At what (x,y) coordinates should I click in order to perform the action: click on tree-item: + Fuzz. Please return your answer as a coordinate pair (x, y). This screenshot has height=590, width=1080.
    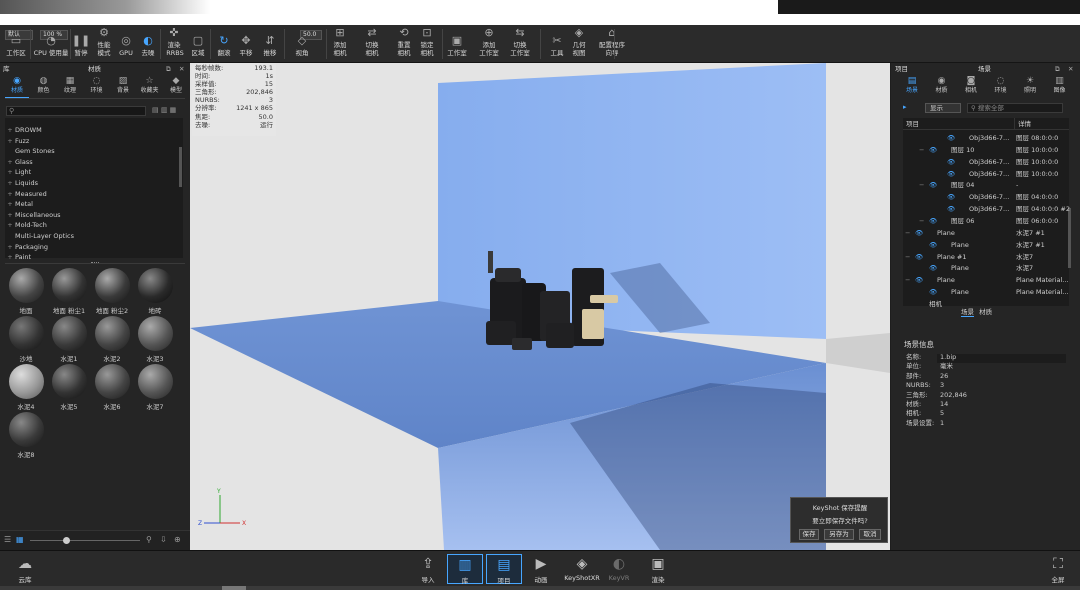
    Looking at the image, I should click on (92, 141).